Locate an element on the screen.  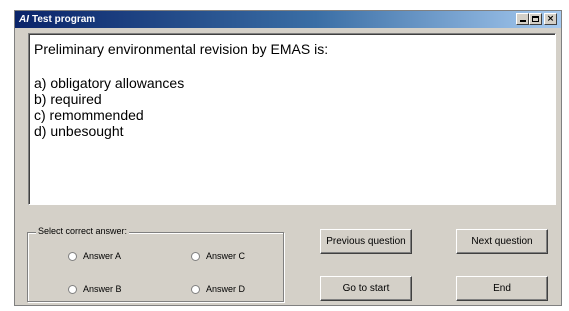
option-a-text: a) obligatory allowances is located at coordinates (109, 83).